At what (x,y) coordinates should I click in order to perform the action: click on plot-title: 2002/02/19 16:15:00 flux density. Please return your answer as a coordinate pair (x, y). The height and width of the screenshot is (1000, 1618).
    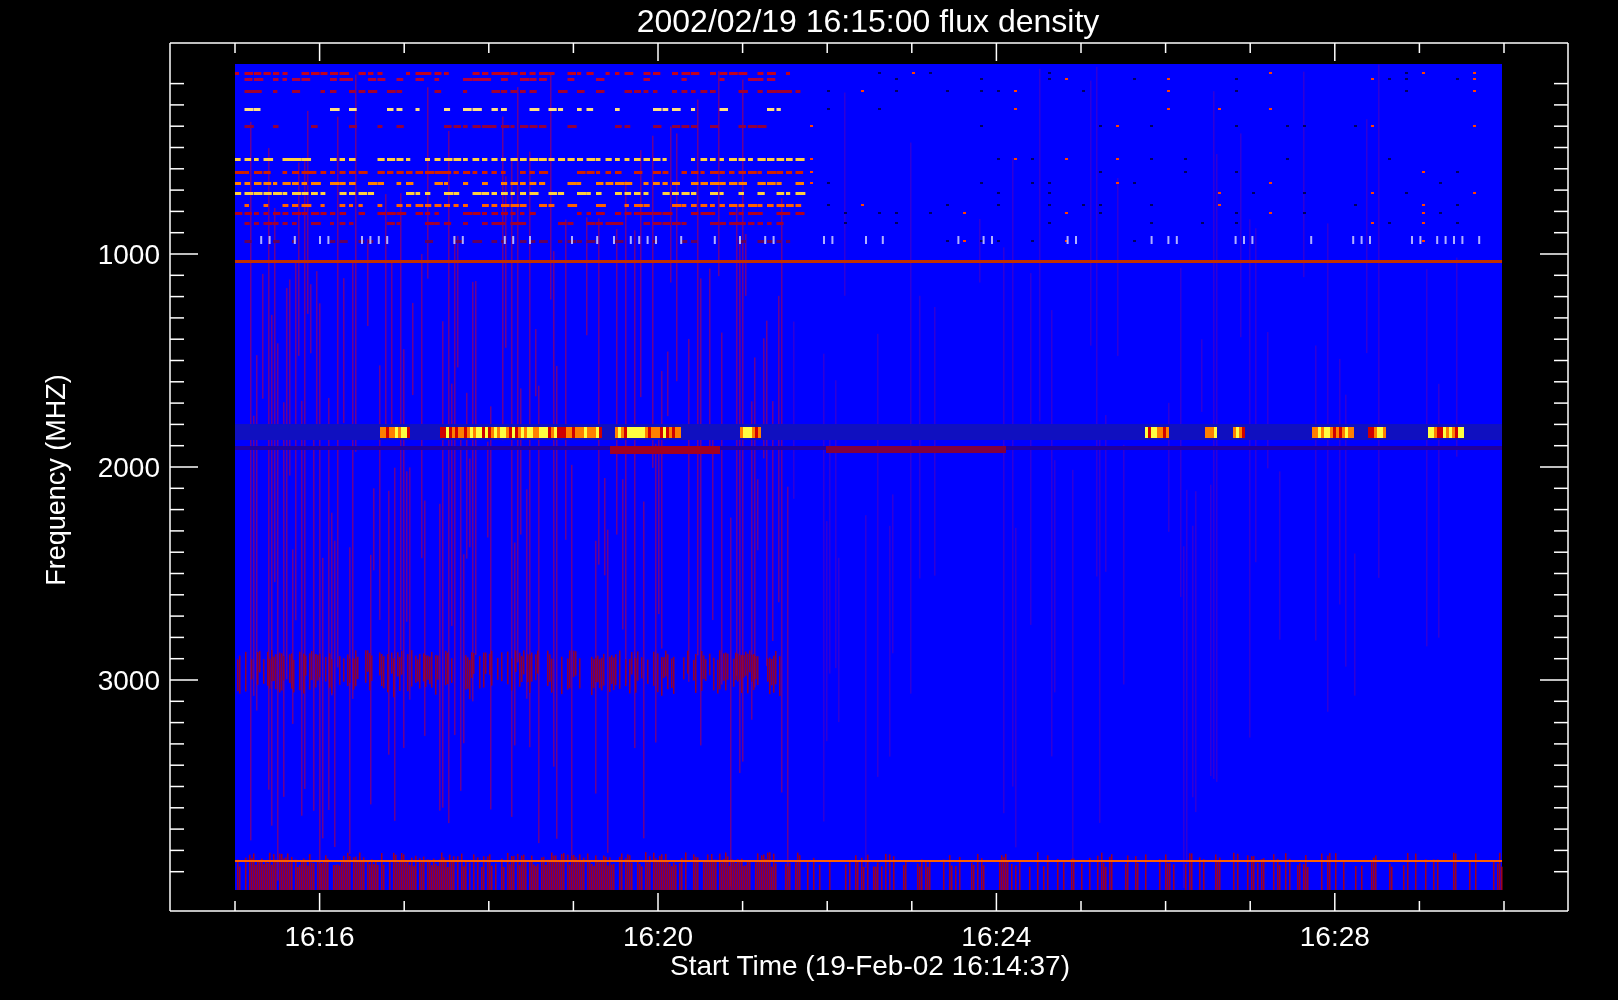
    Looking at the image, I should click on (868, 21).